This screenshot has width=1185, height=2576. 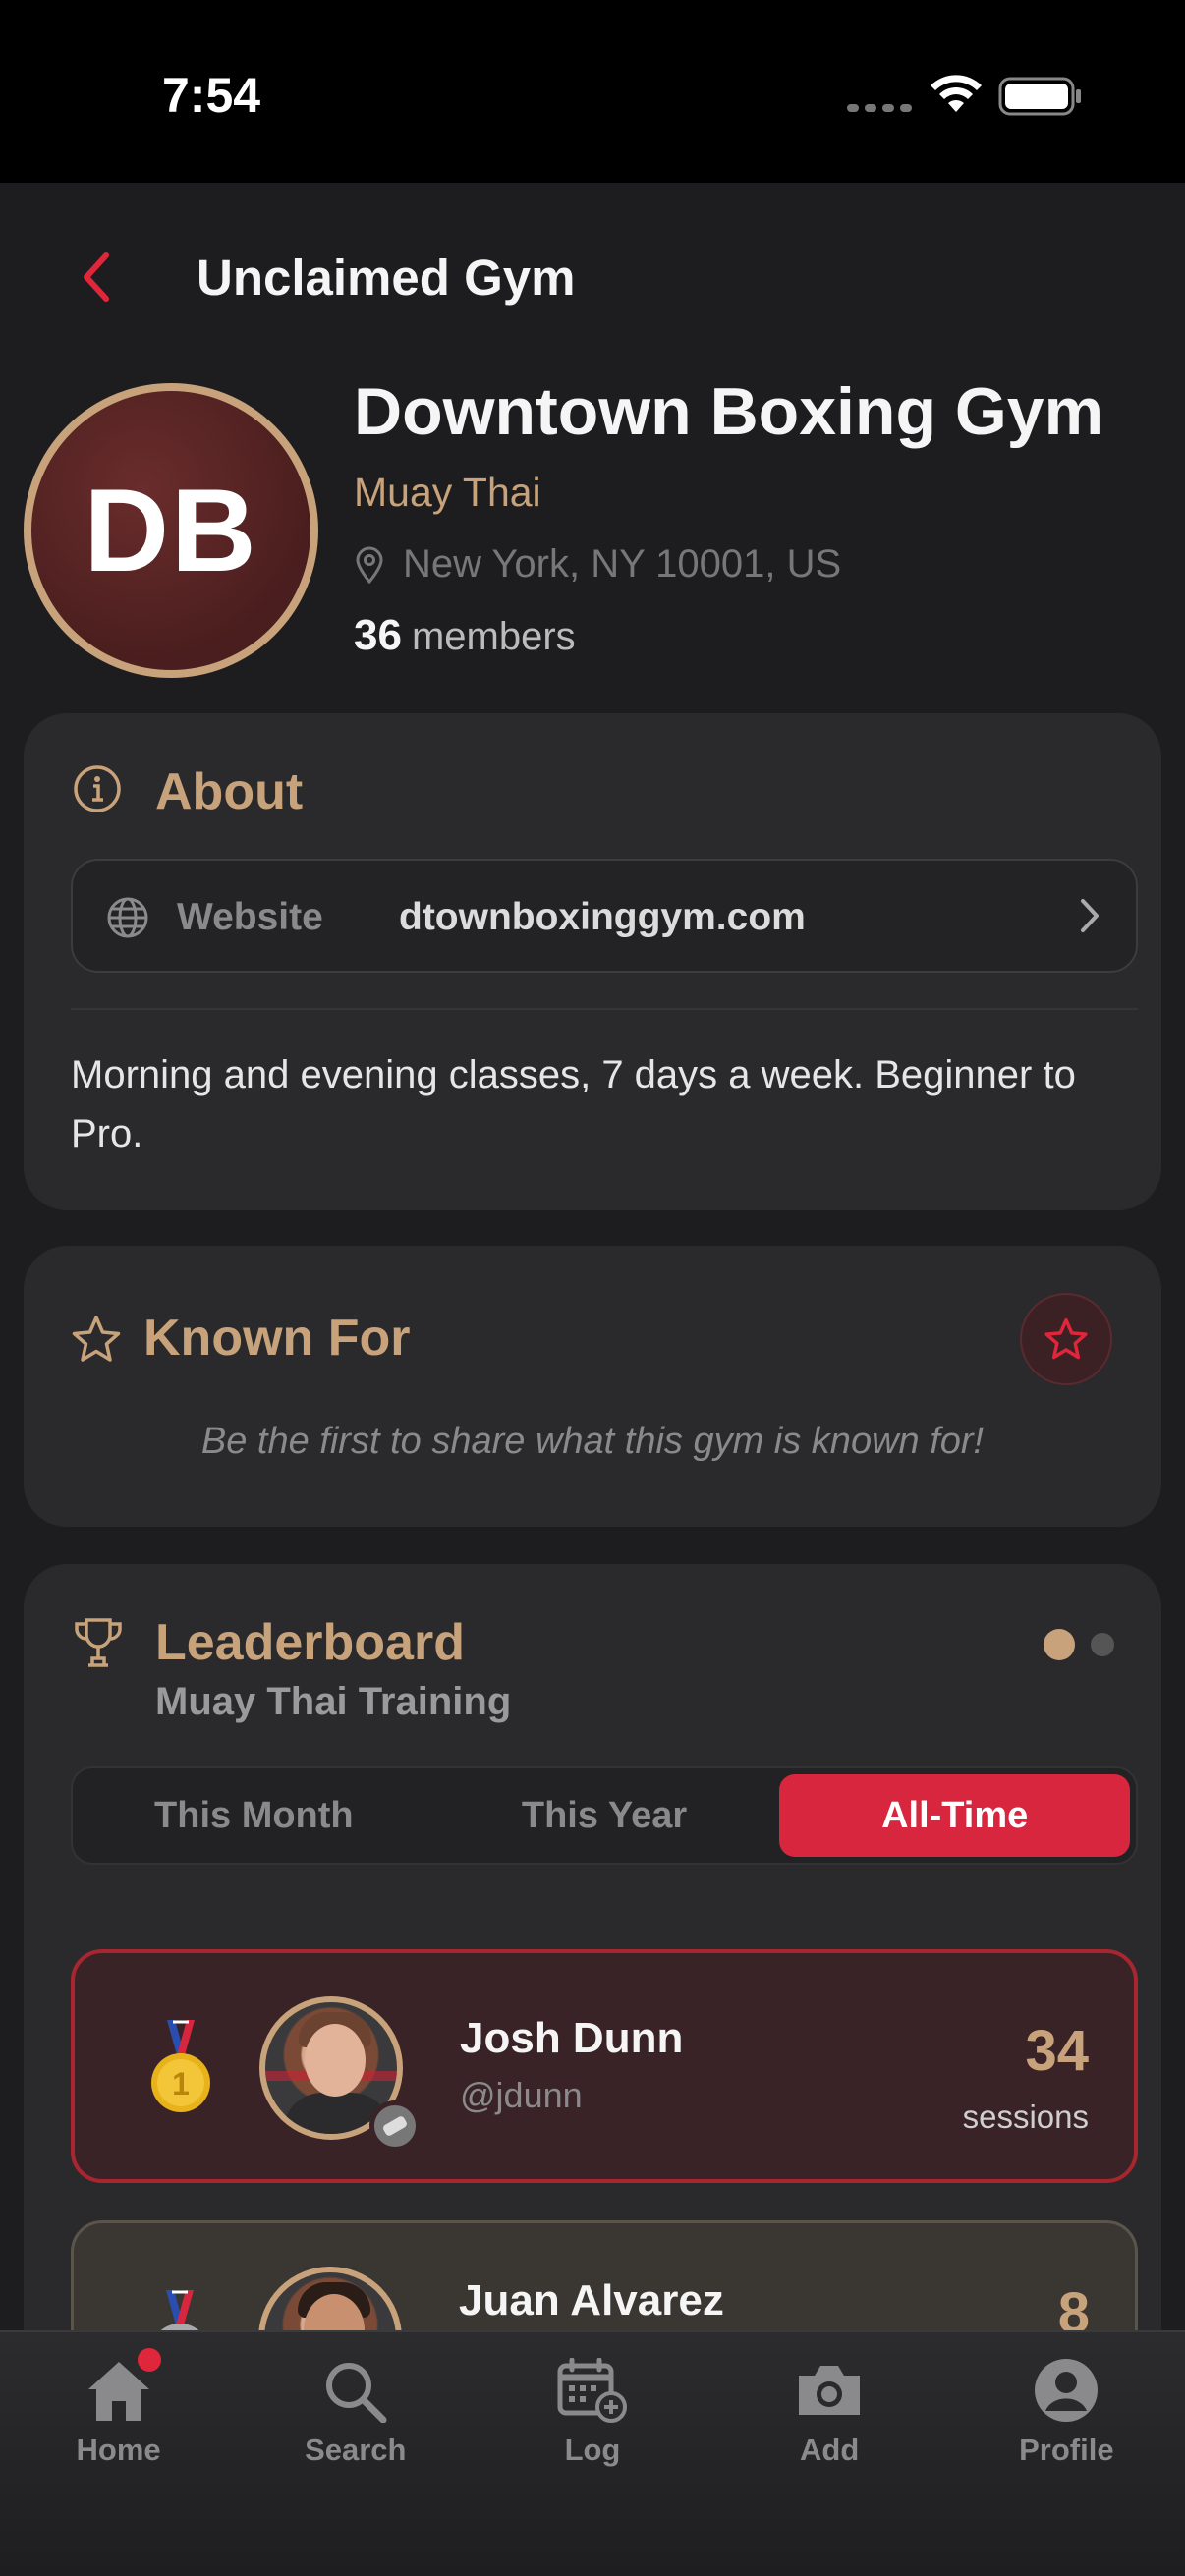 I want to click on tab-home: Home, so click(x=119, y=2454).